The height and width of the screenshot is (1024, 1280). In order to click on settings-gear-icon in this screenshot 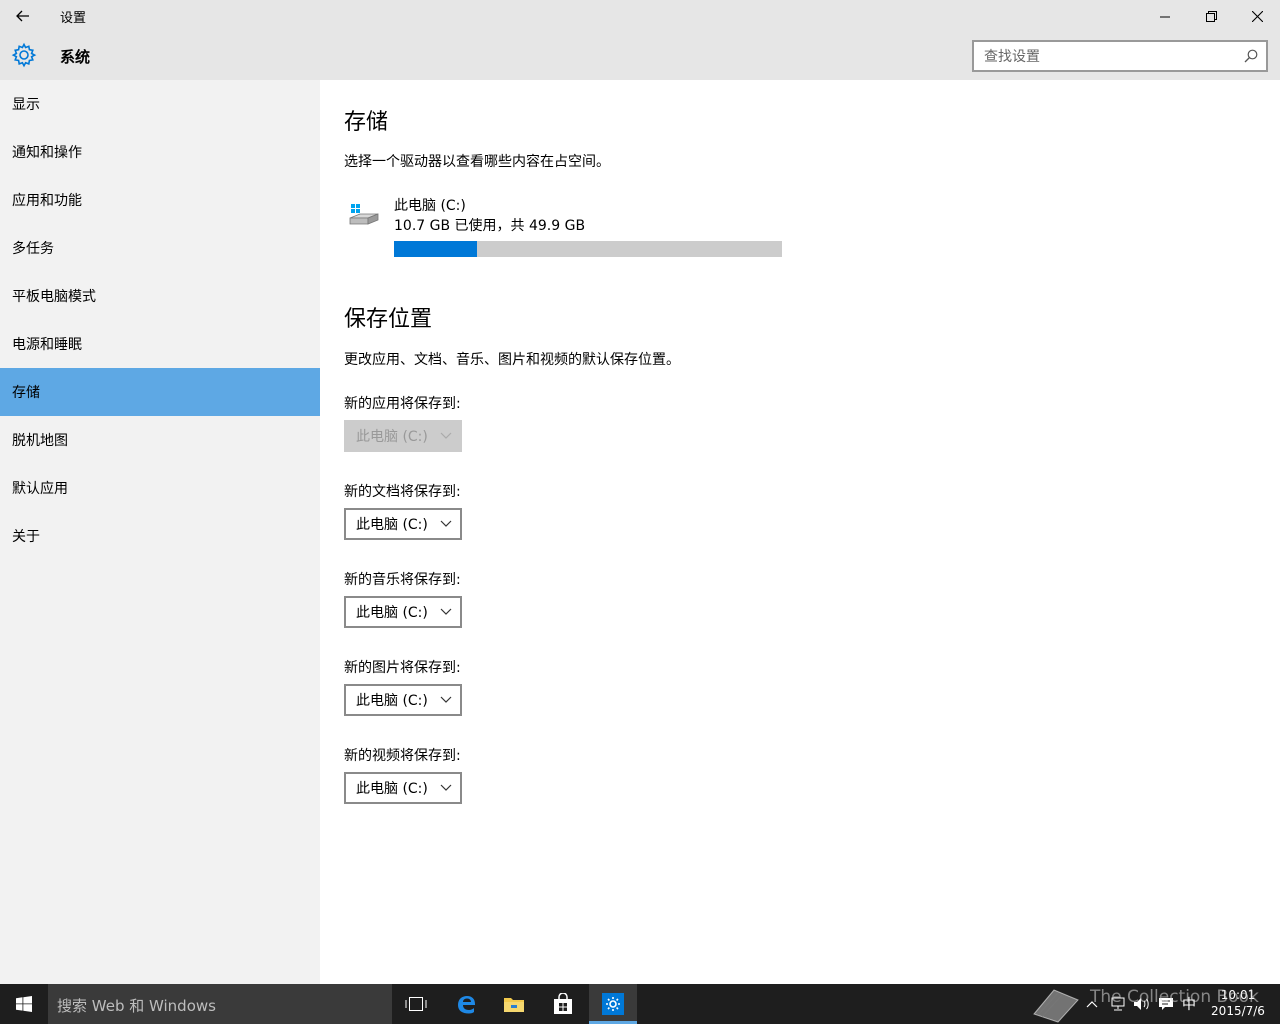, I will do `click(613, 1004)`.